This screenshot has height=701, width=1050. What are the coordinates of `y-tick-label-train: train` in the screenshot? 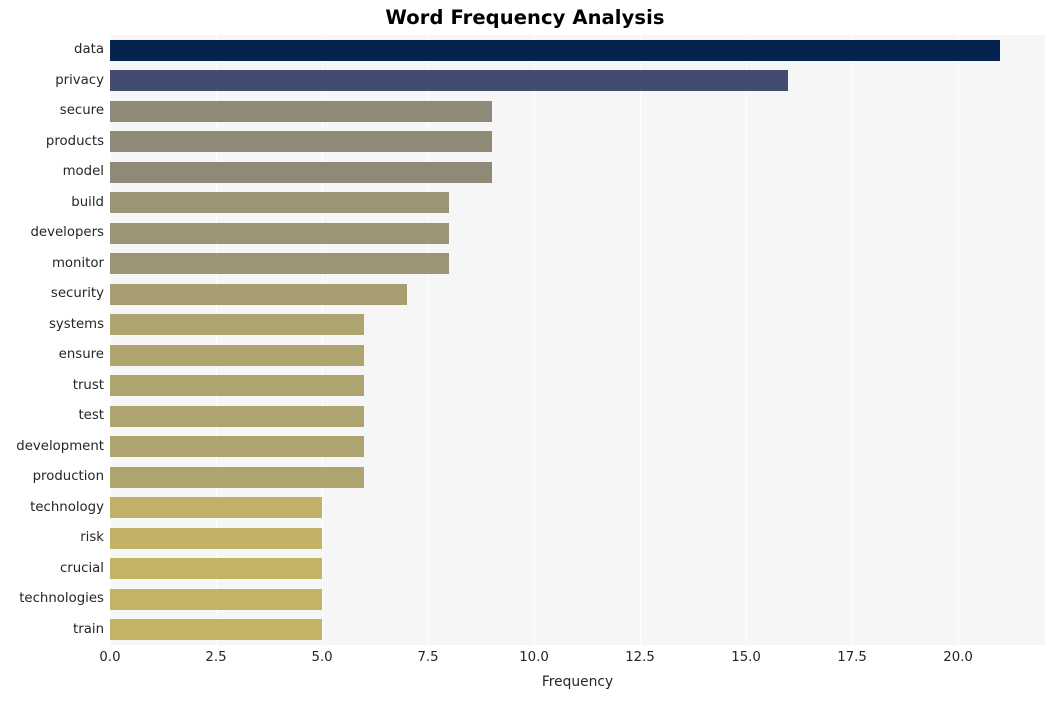 It's located at (88, 629).